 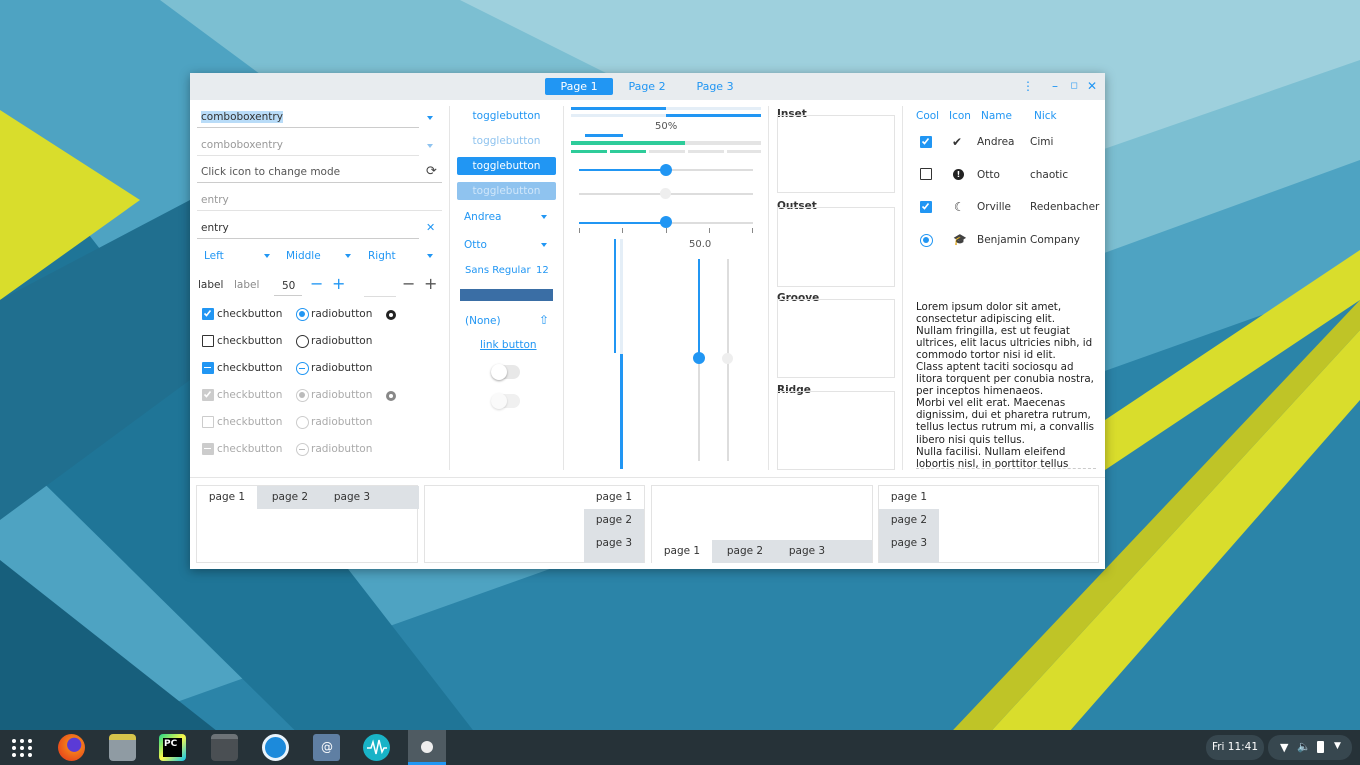 What do you see at coordinates (498, 270) in the screenshot?
I see `font-button-name: Sans Regular` at bounding box center [498, 270].